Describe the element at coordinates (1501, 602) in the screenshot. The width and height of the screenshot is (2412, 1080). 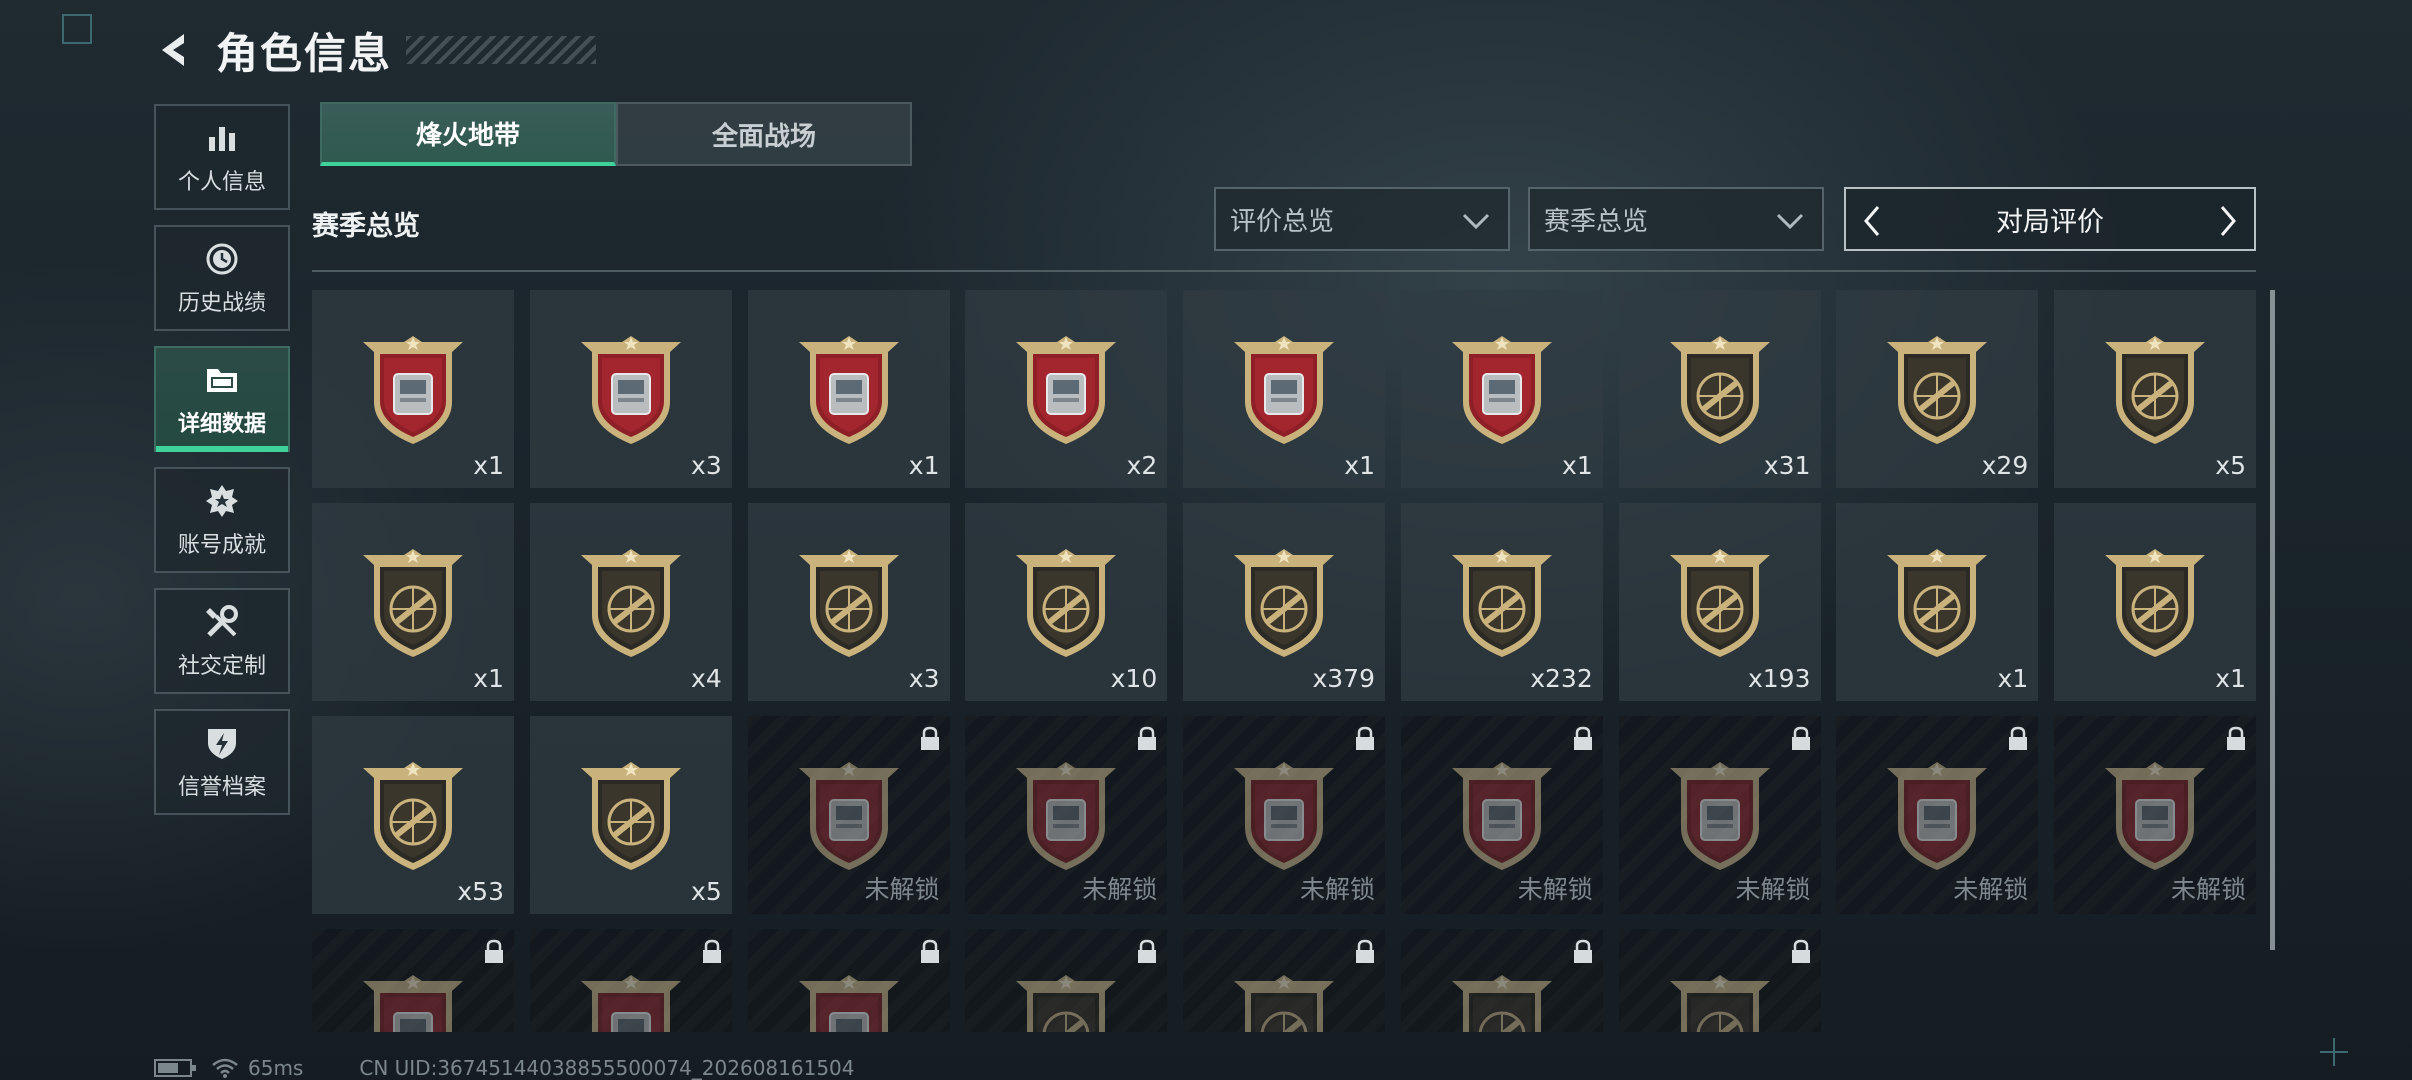
I see `medal-cell: x232` at that location.